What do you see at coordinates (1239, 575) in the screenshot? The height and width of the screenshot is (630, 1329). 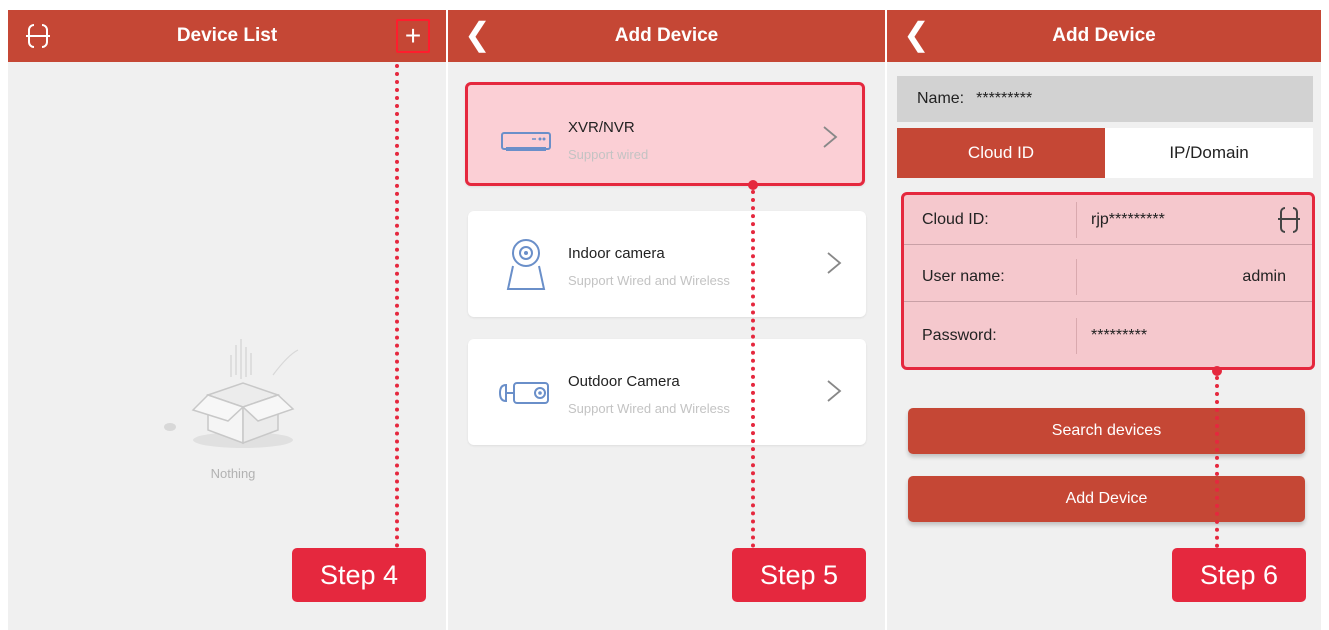 I see `step-6-badge: Step 6` at bounding box center [1239, 575].